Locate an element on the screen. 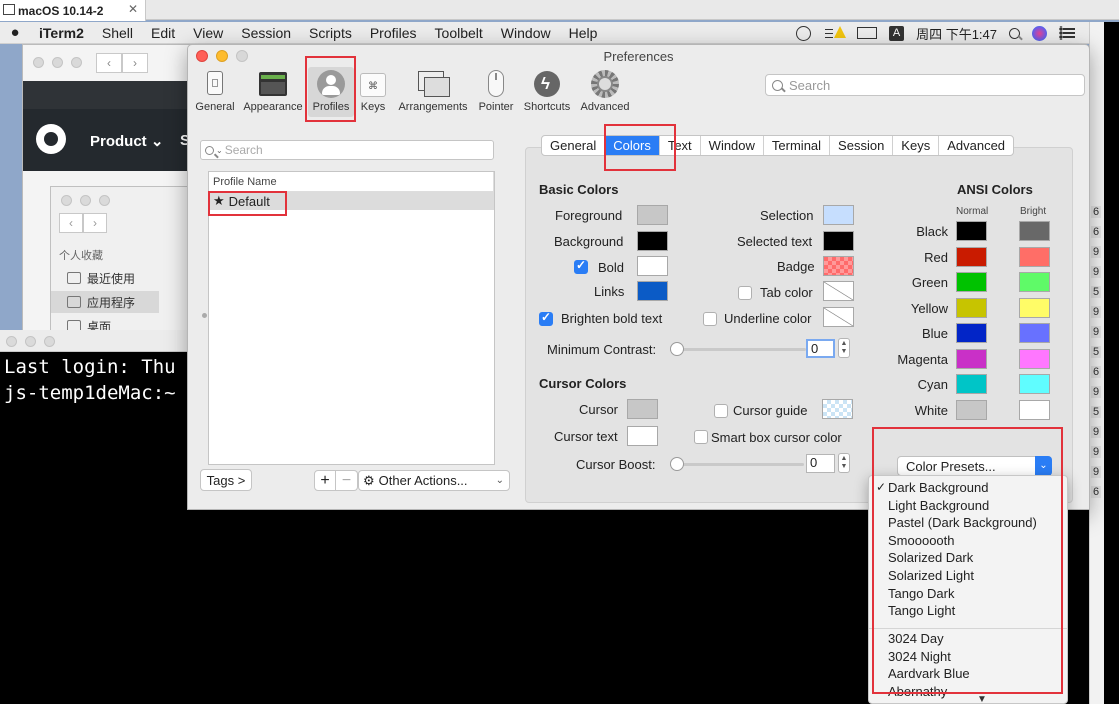 This screenshot has width=1119, height=704. ansi-normal-blue-well is located at coordinates (971, 333).